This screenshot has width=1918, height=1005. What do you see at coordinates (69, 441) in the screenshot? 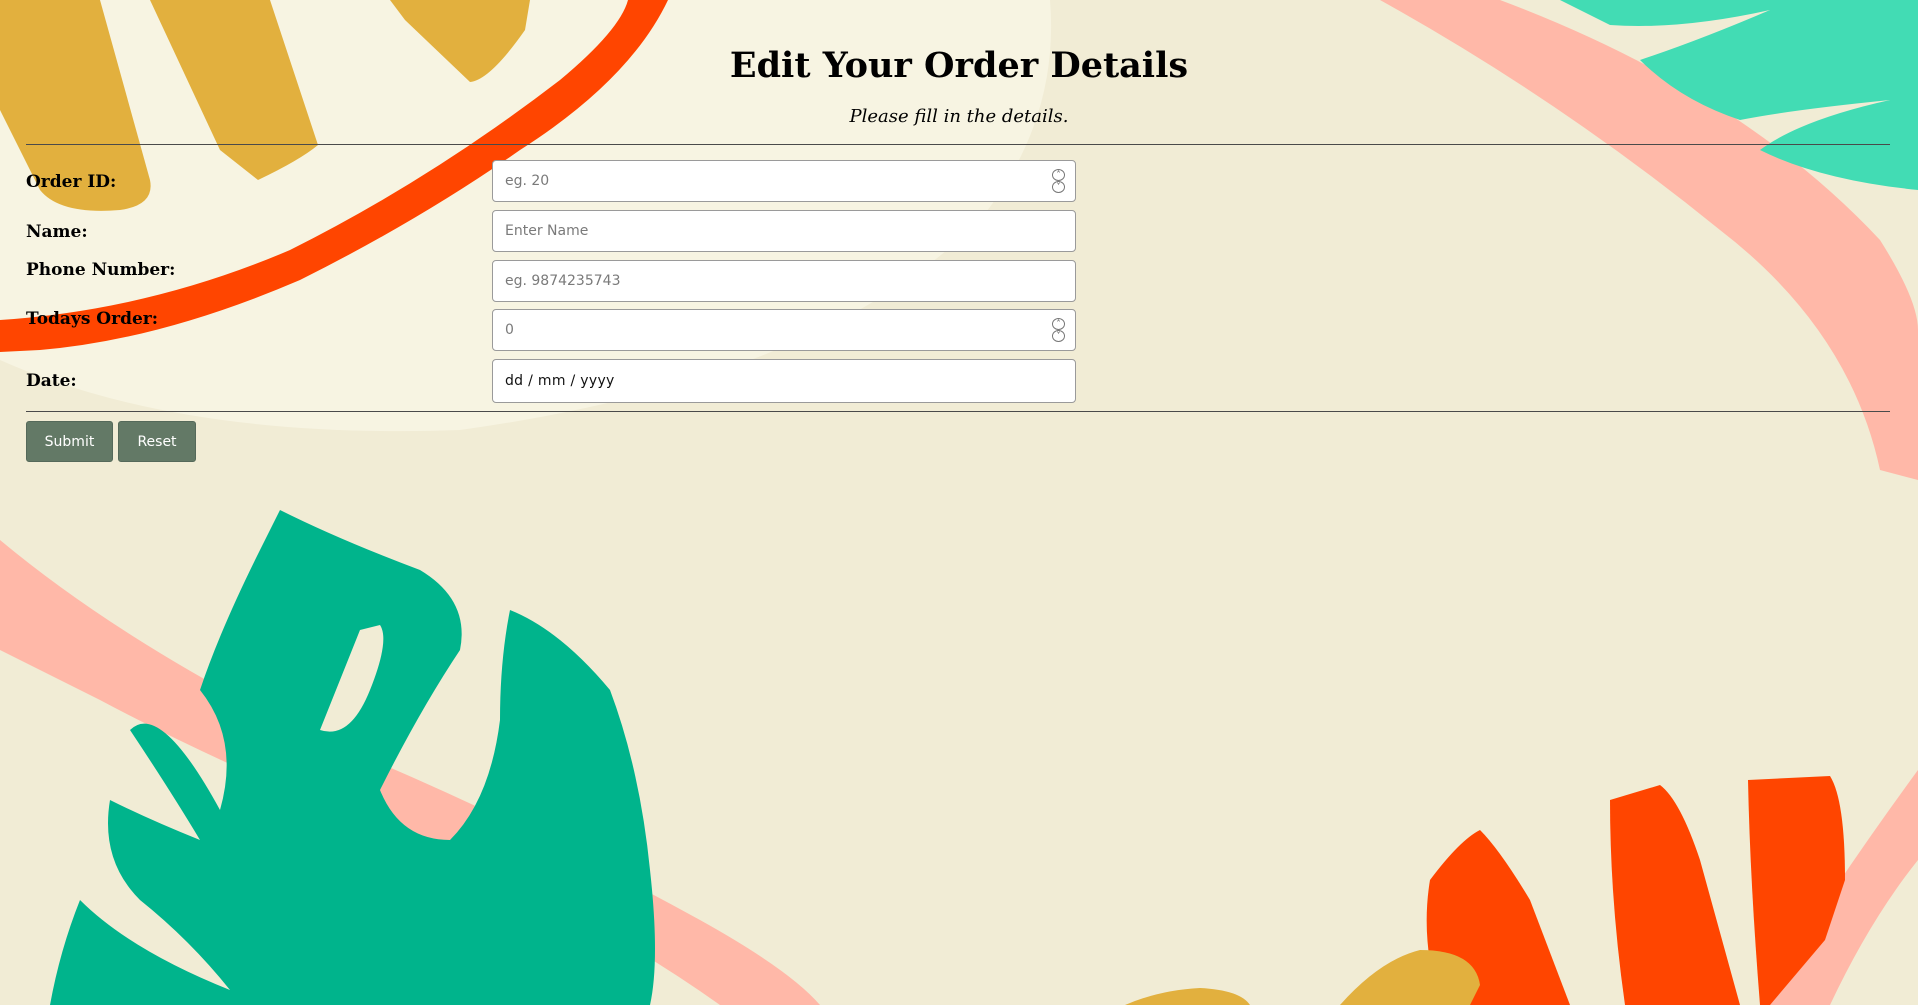
I see `submit-button: Submit` at bounding box center [69, 441].